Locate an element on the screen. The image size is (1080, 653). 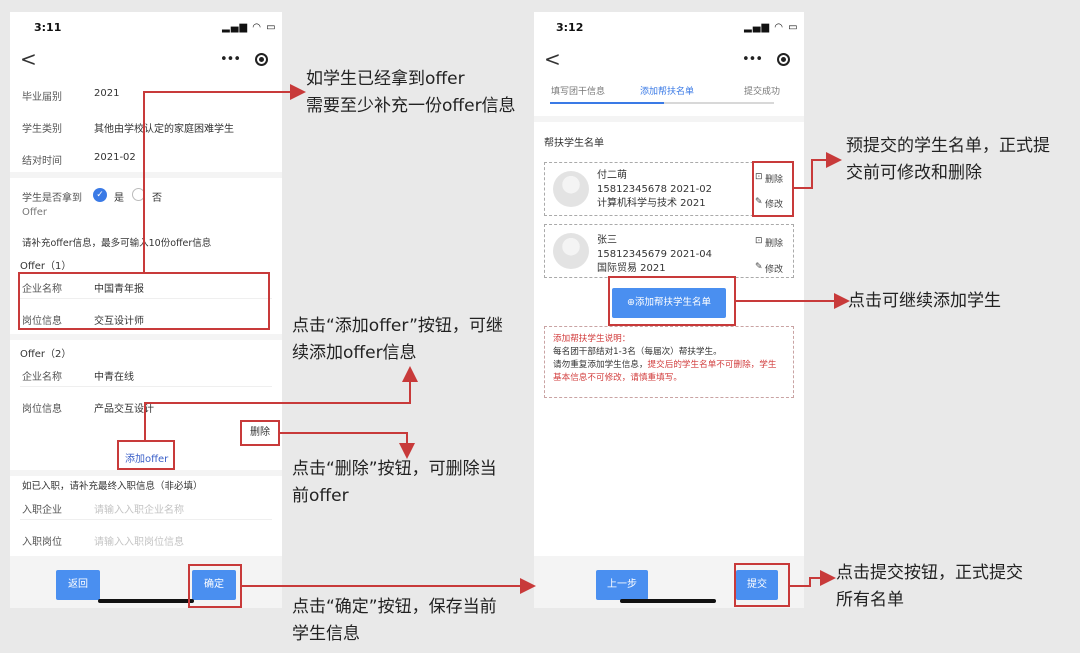
annotation-submit: 点击提交按钮，正式提交 所有名单 is located at coordinates (929, 586).